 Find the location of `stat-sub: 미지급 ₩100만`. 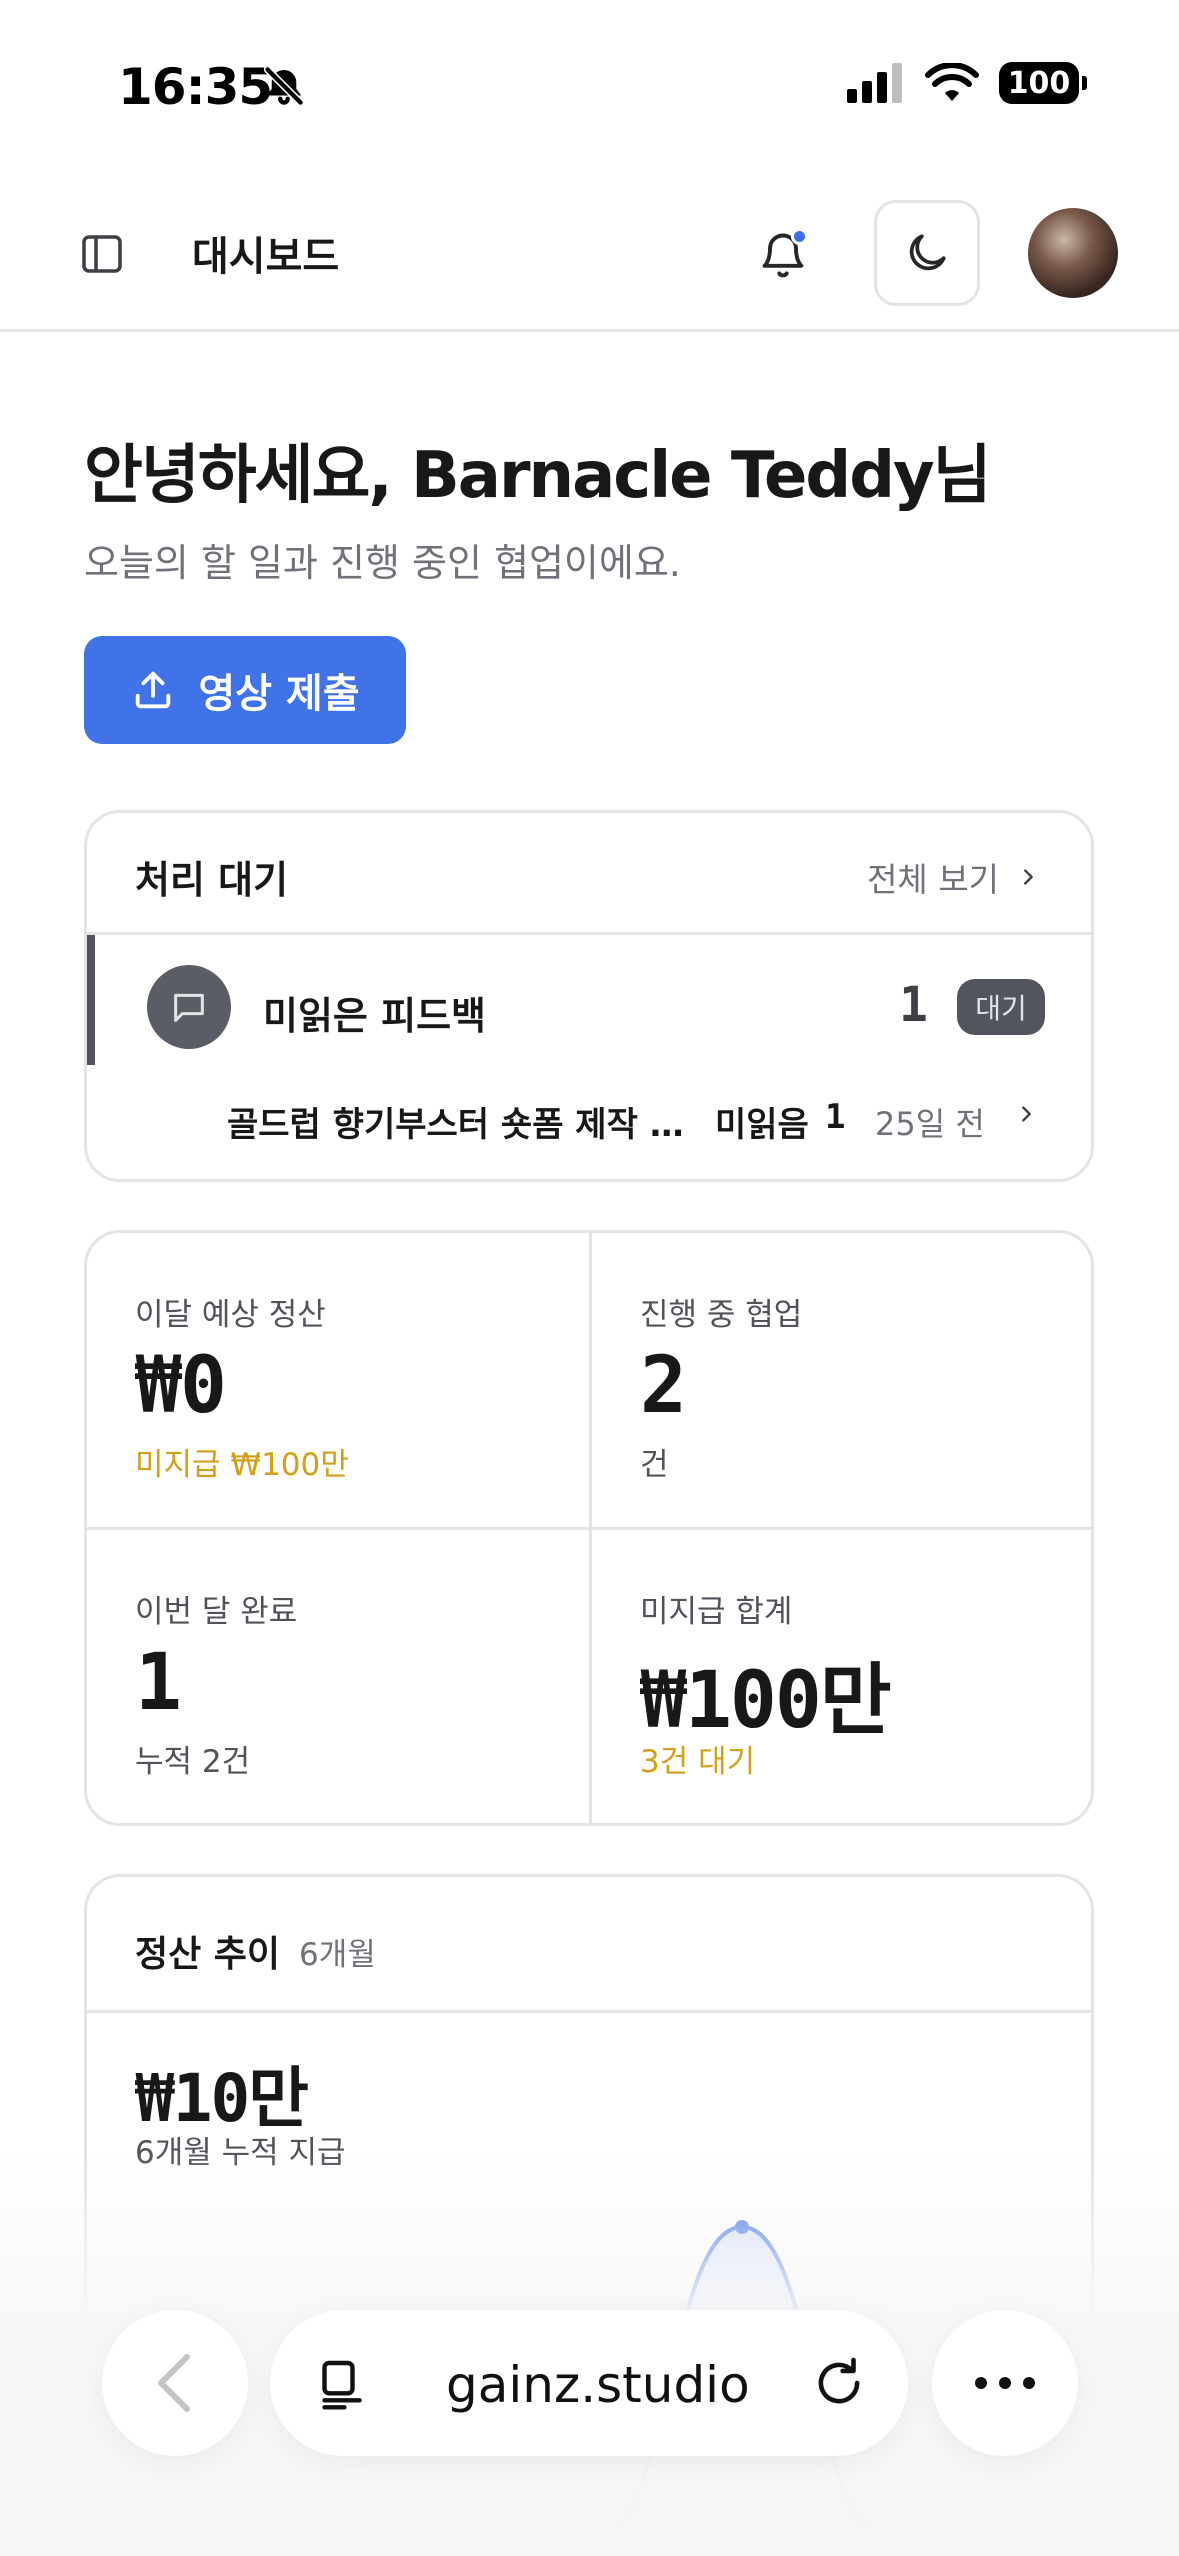

stat-sub: 미지급 ₩100만 is located at coordinates (242, 1465).